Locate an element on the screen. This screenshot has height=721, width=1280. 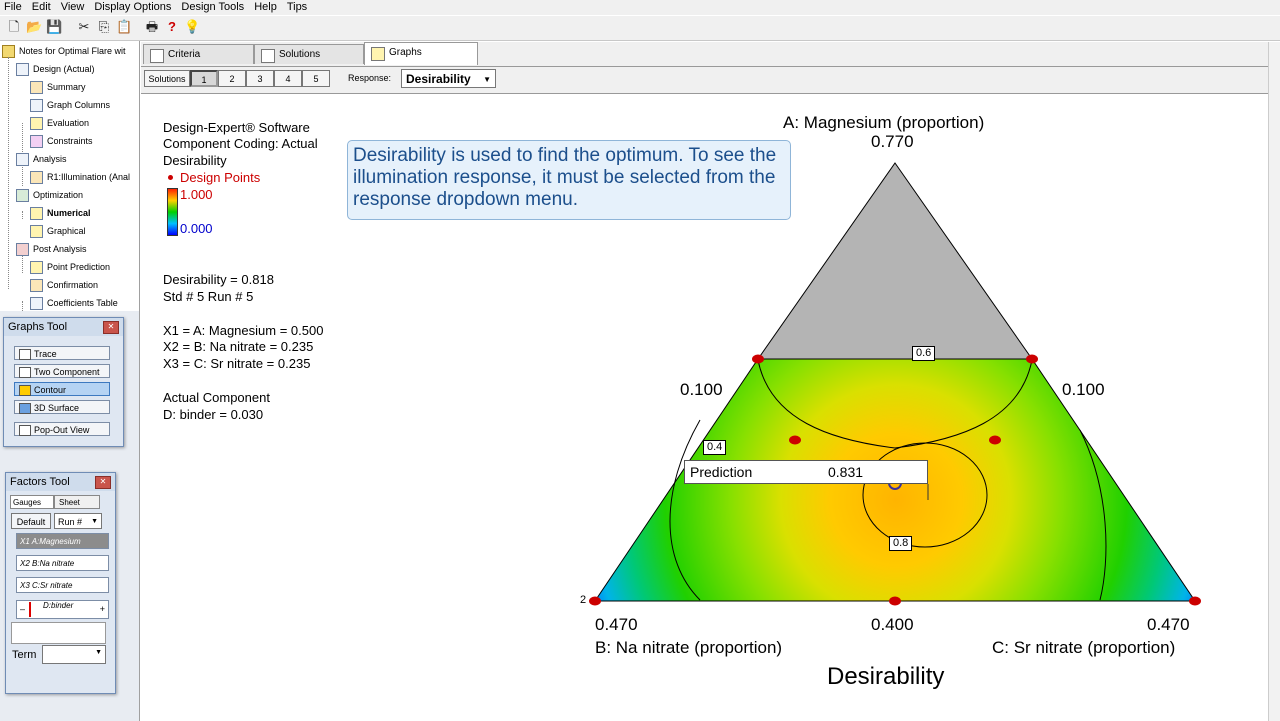
point-count-label: 2 is located at coordinates (583, 600).